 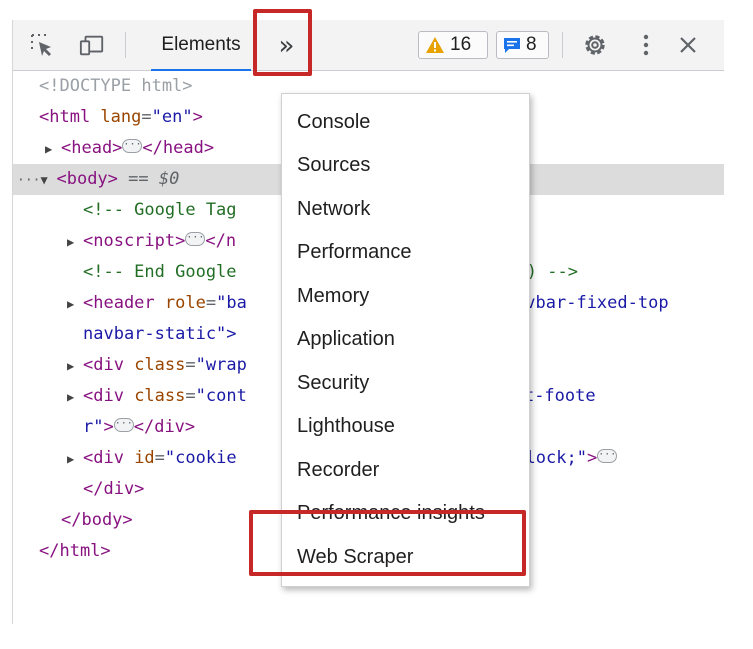 I want to click on warnings-badge: 16, so click(x=453, y=45).